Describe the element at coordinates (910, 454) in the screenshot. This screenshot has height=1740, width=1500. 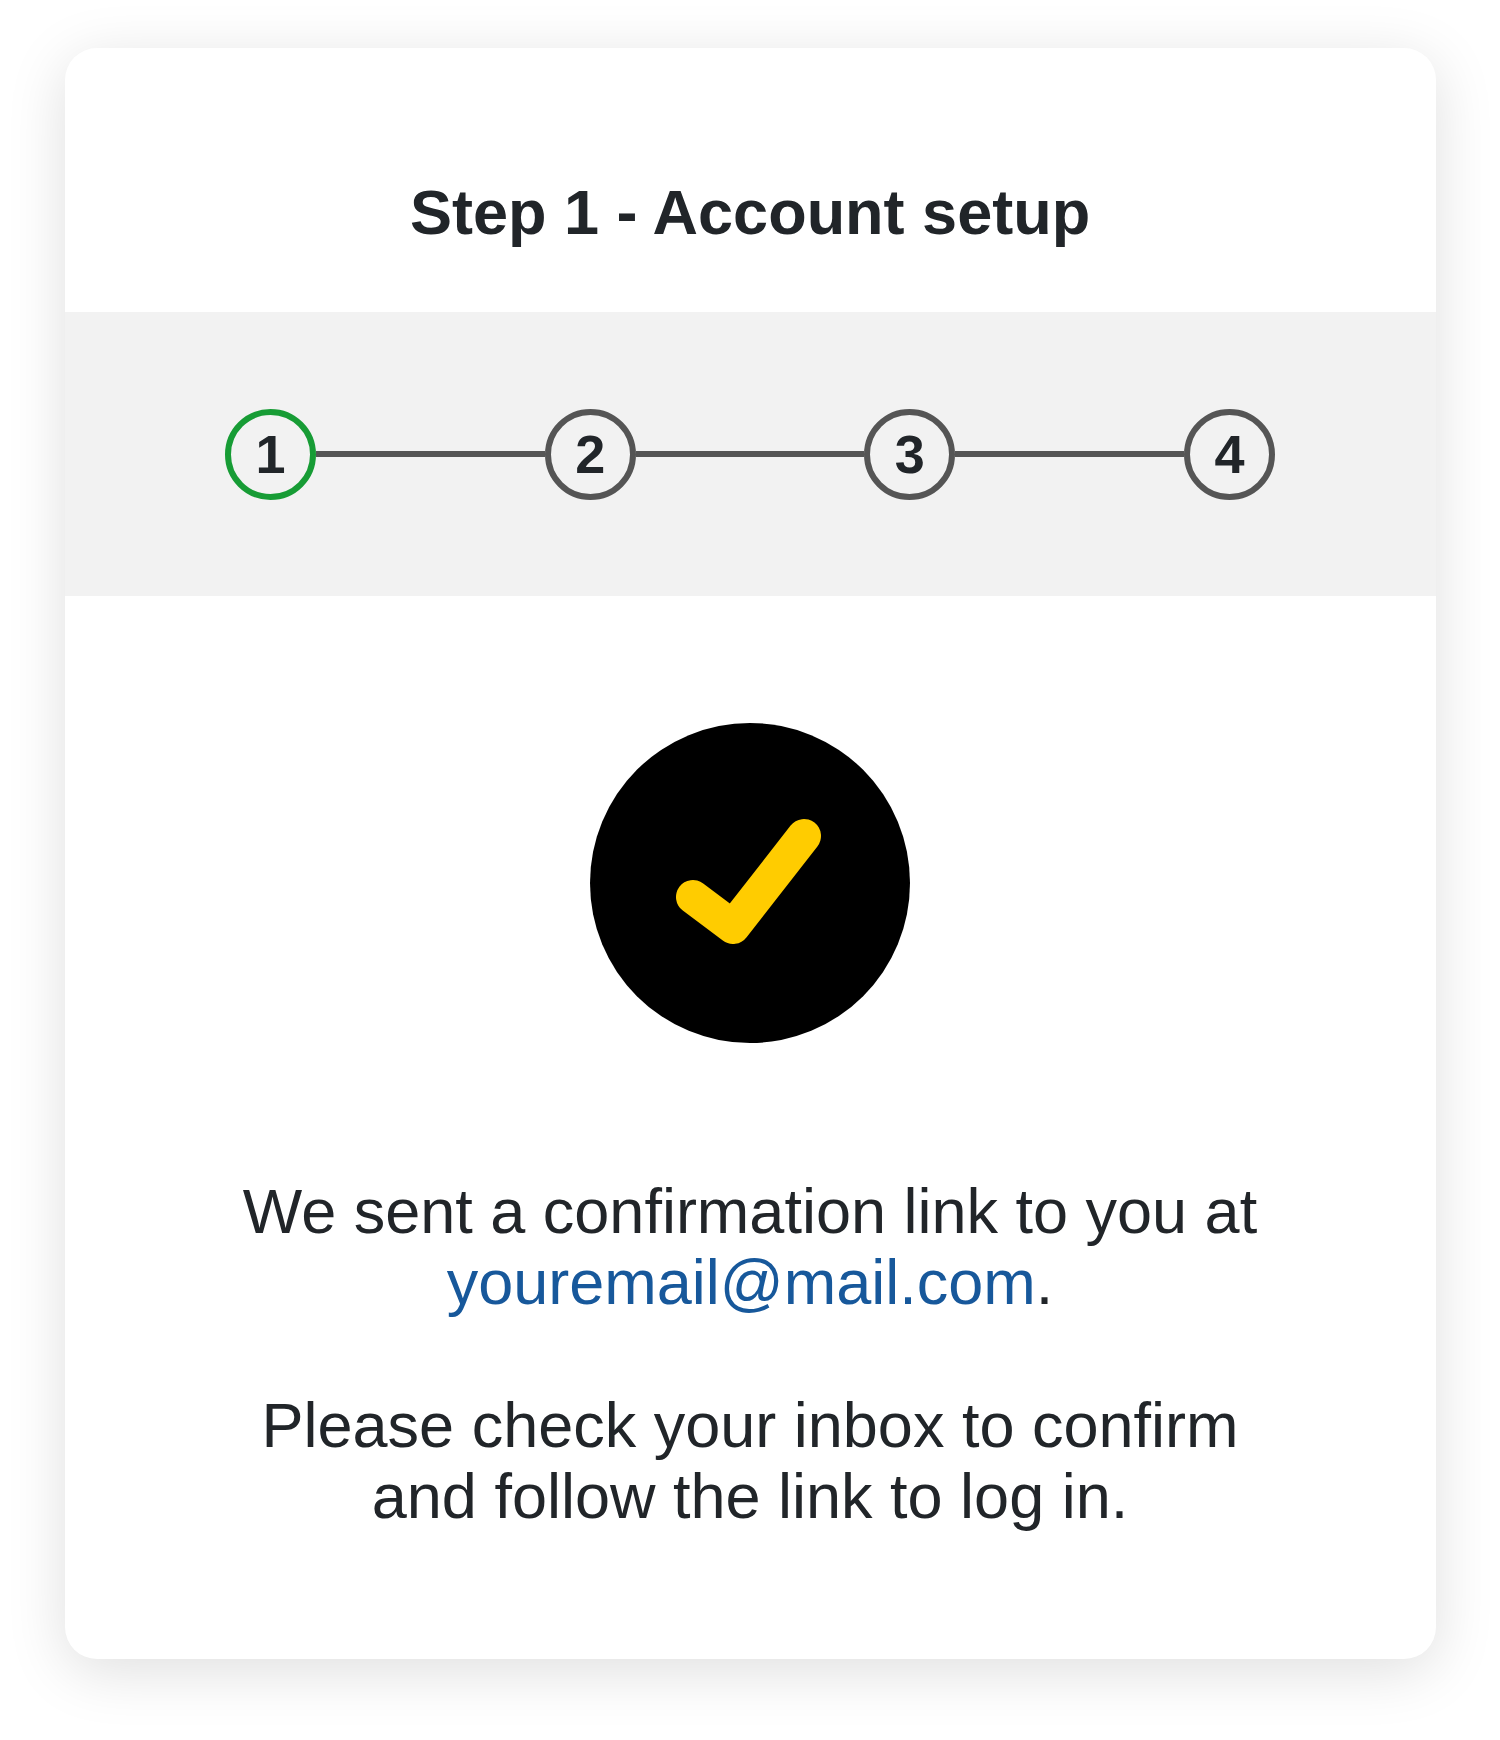
I see `step-indicator: 3` at that location.